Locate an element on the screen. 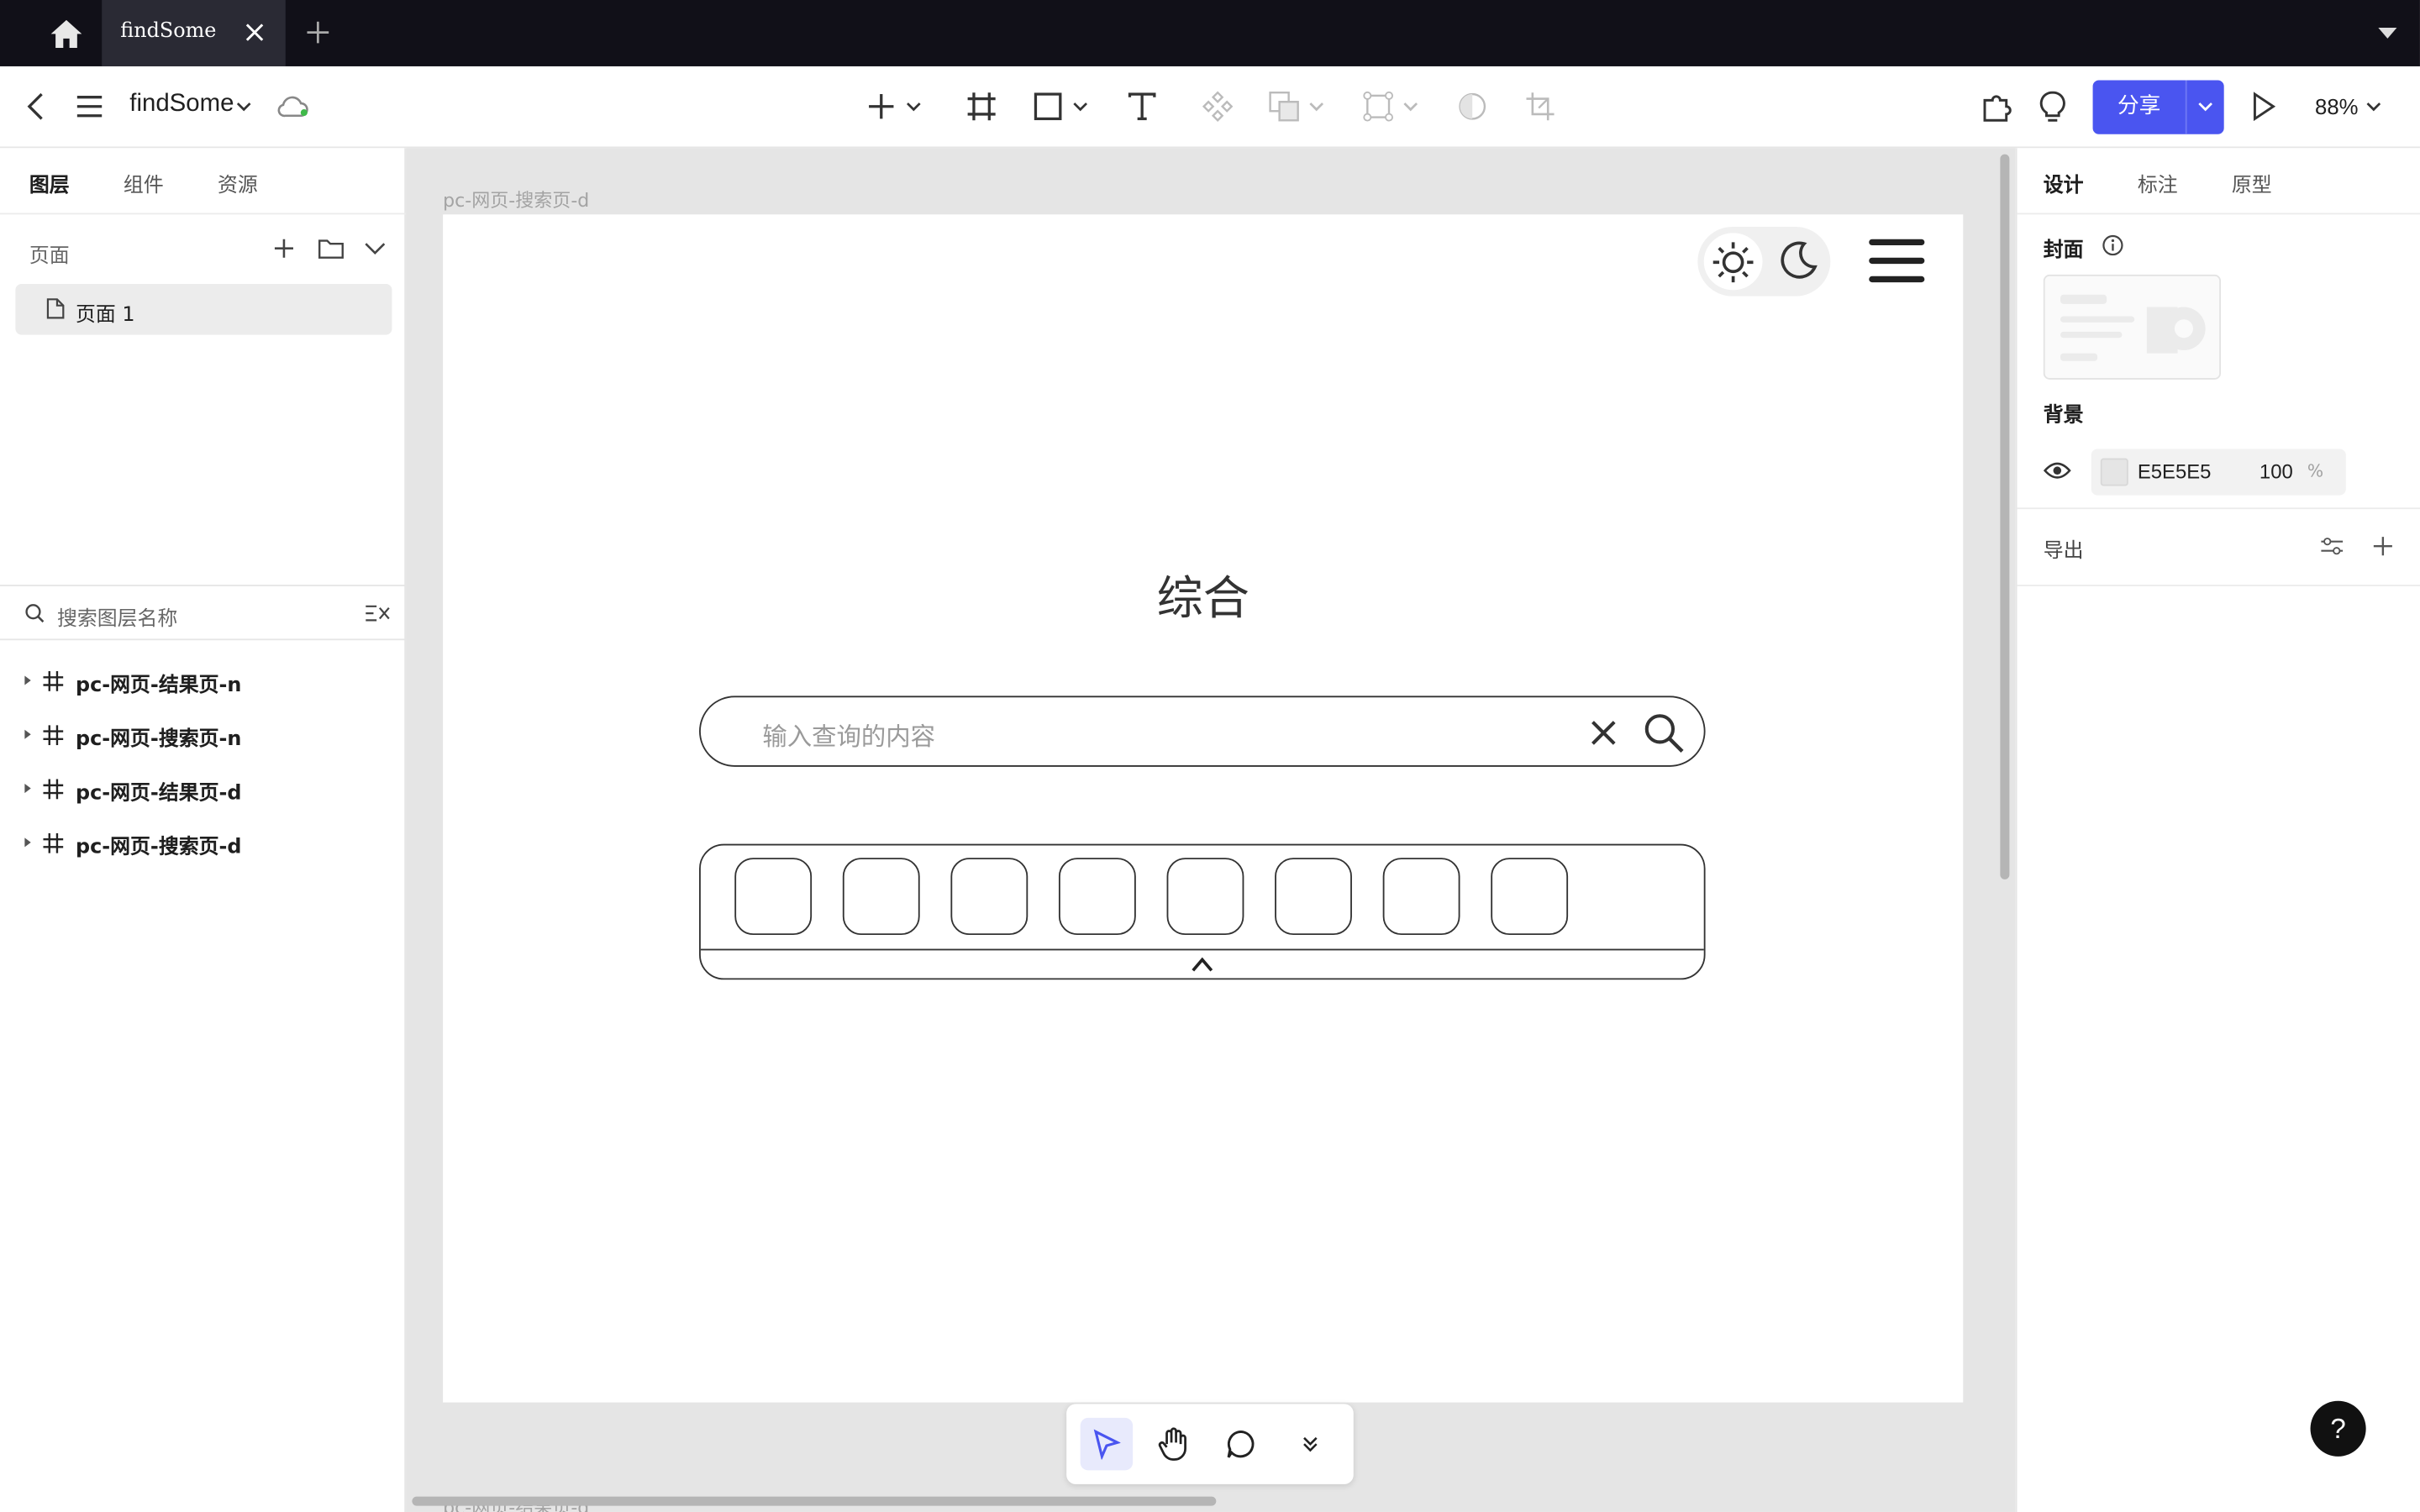 The image size is (2420, 1512). tab-design: 设计 is located at coordinates (2064, 183).